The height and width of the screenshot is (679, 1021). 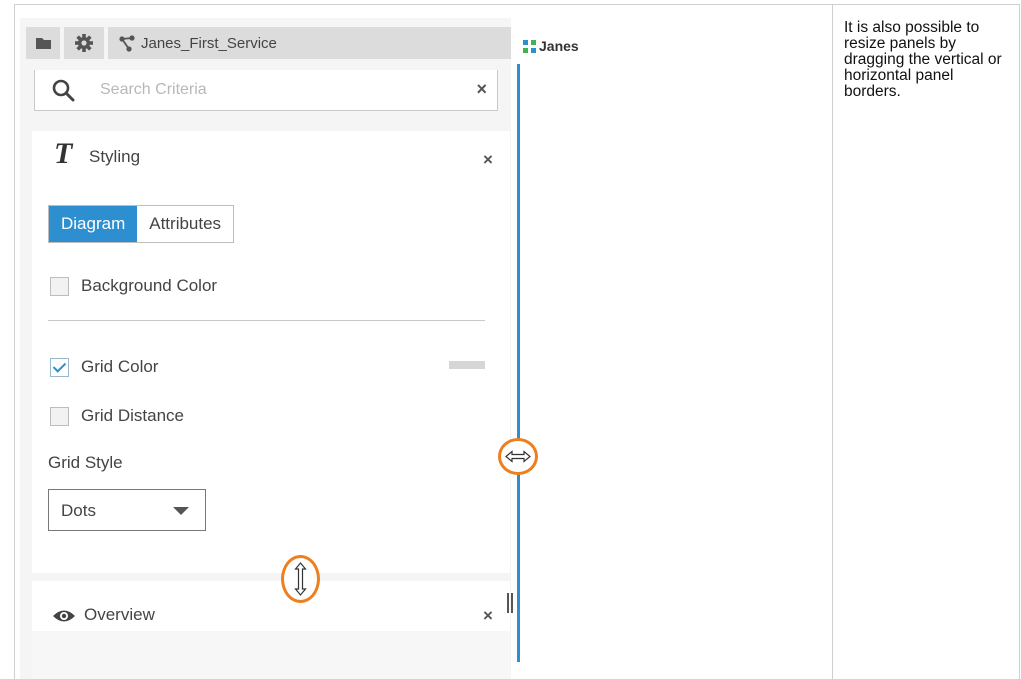 I want to click on horizontal-resize-cursor-icon, so click(x=518, y=456).